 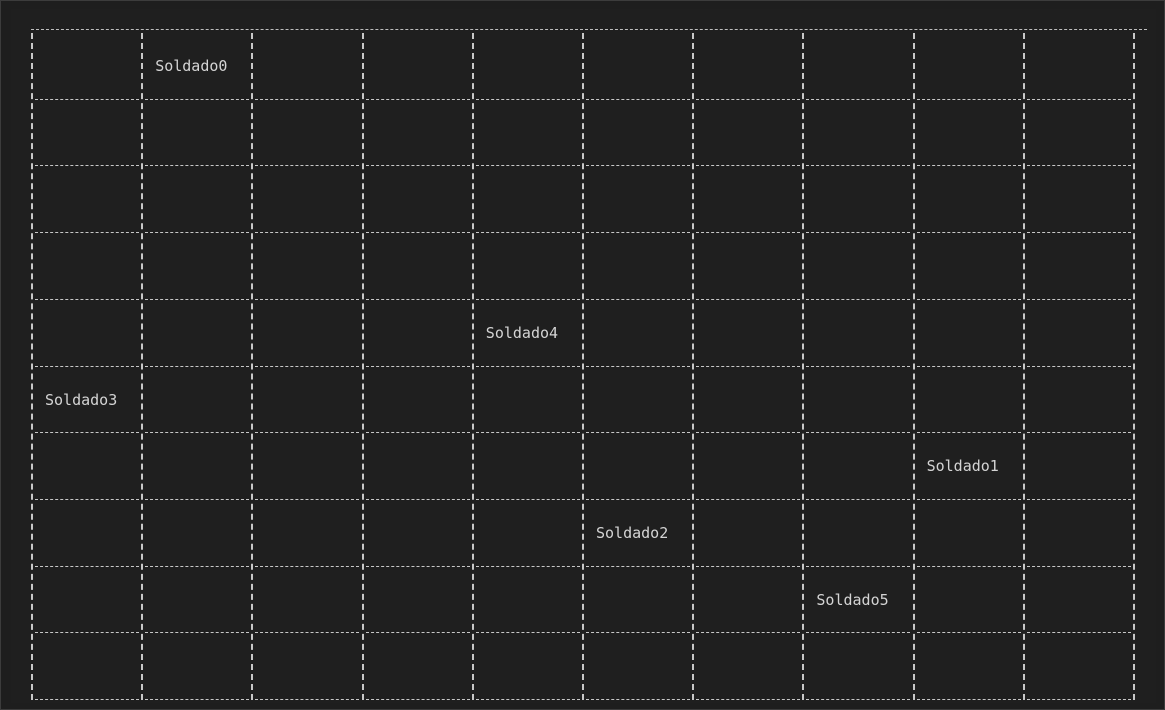 I want to click on board-top-rule, so click(x=589, y=29).